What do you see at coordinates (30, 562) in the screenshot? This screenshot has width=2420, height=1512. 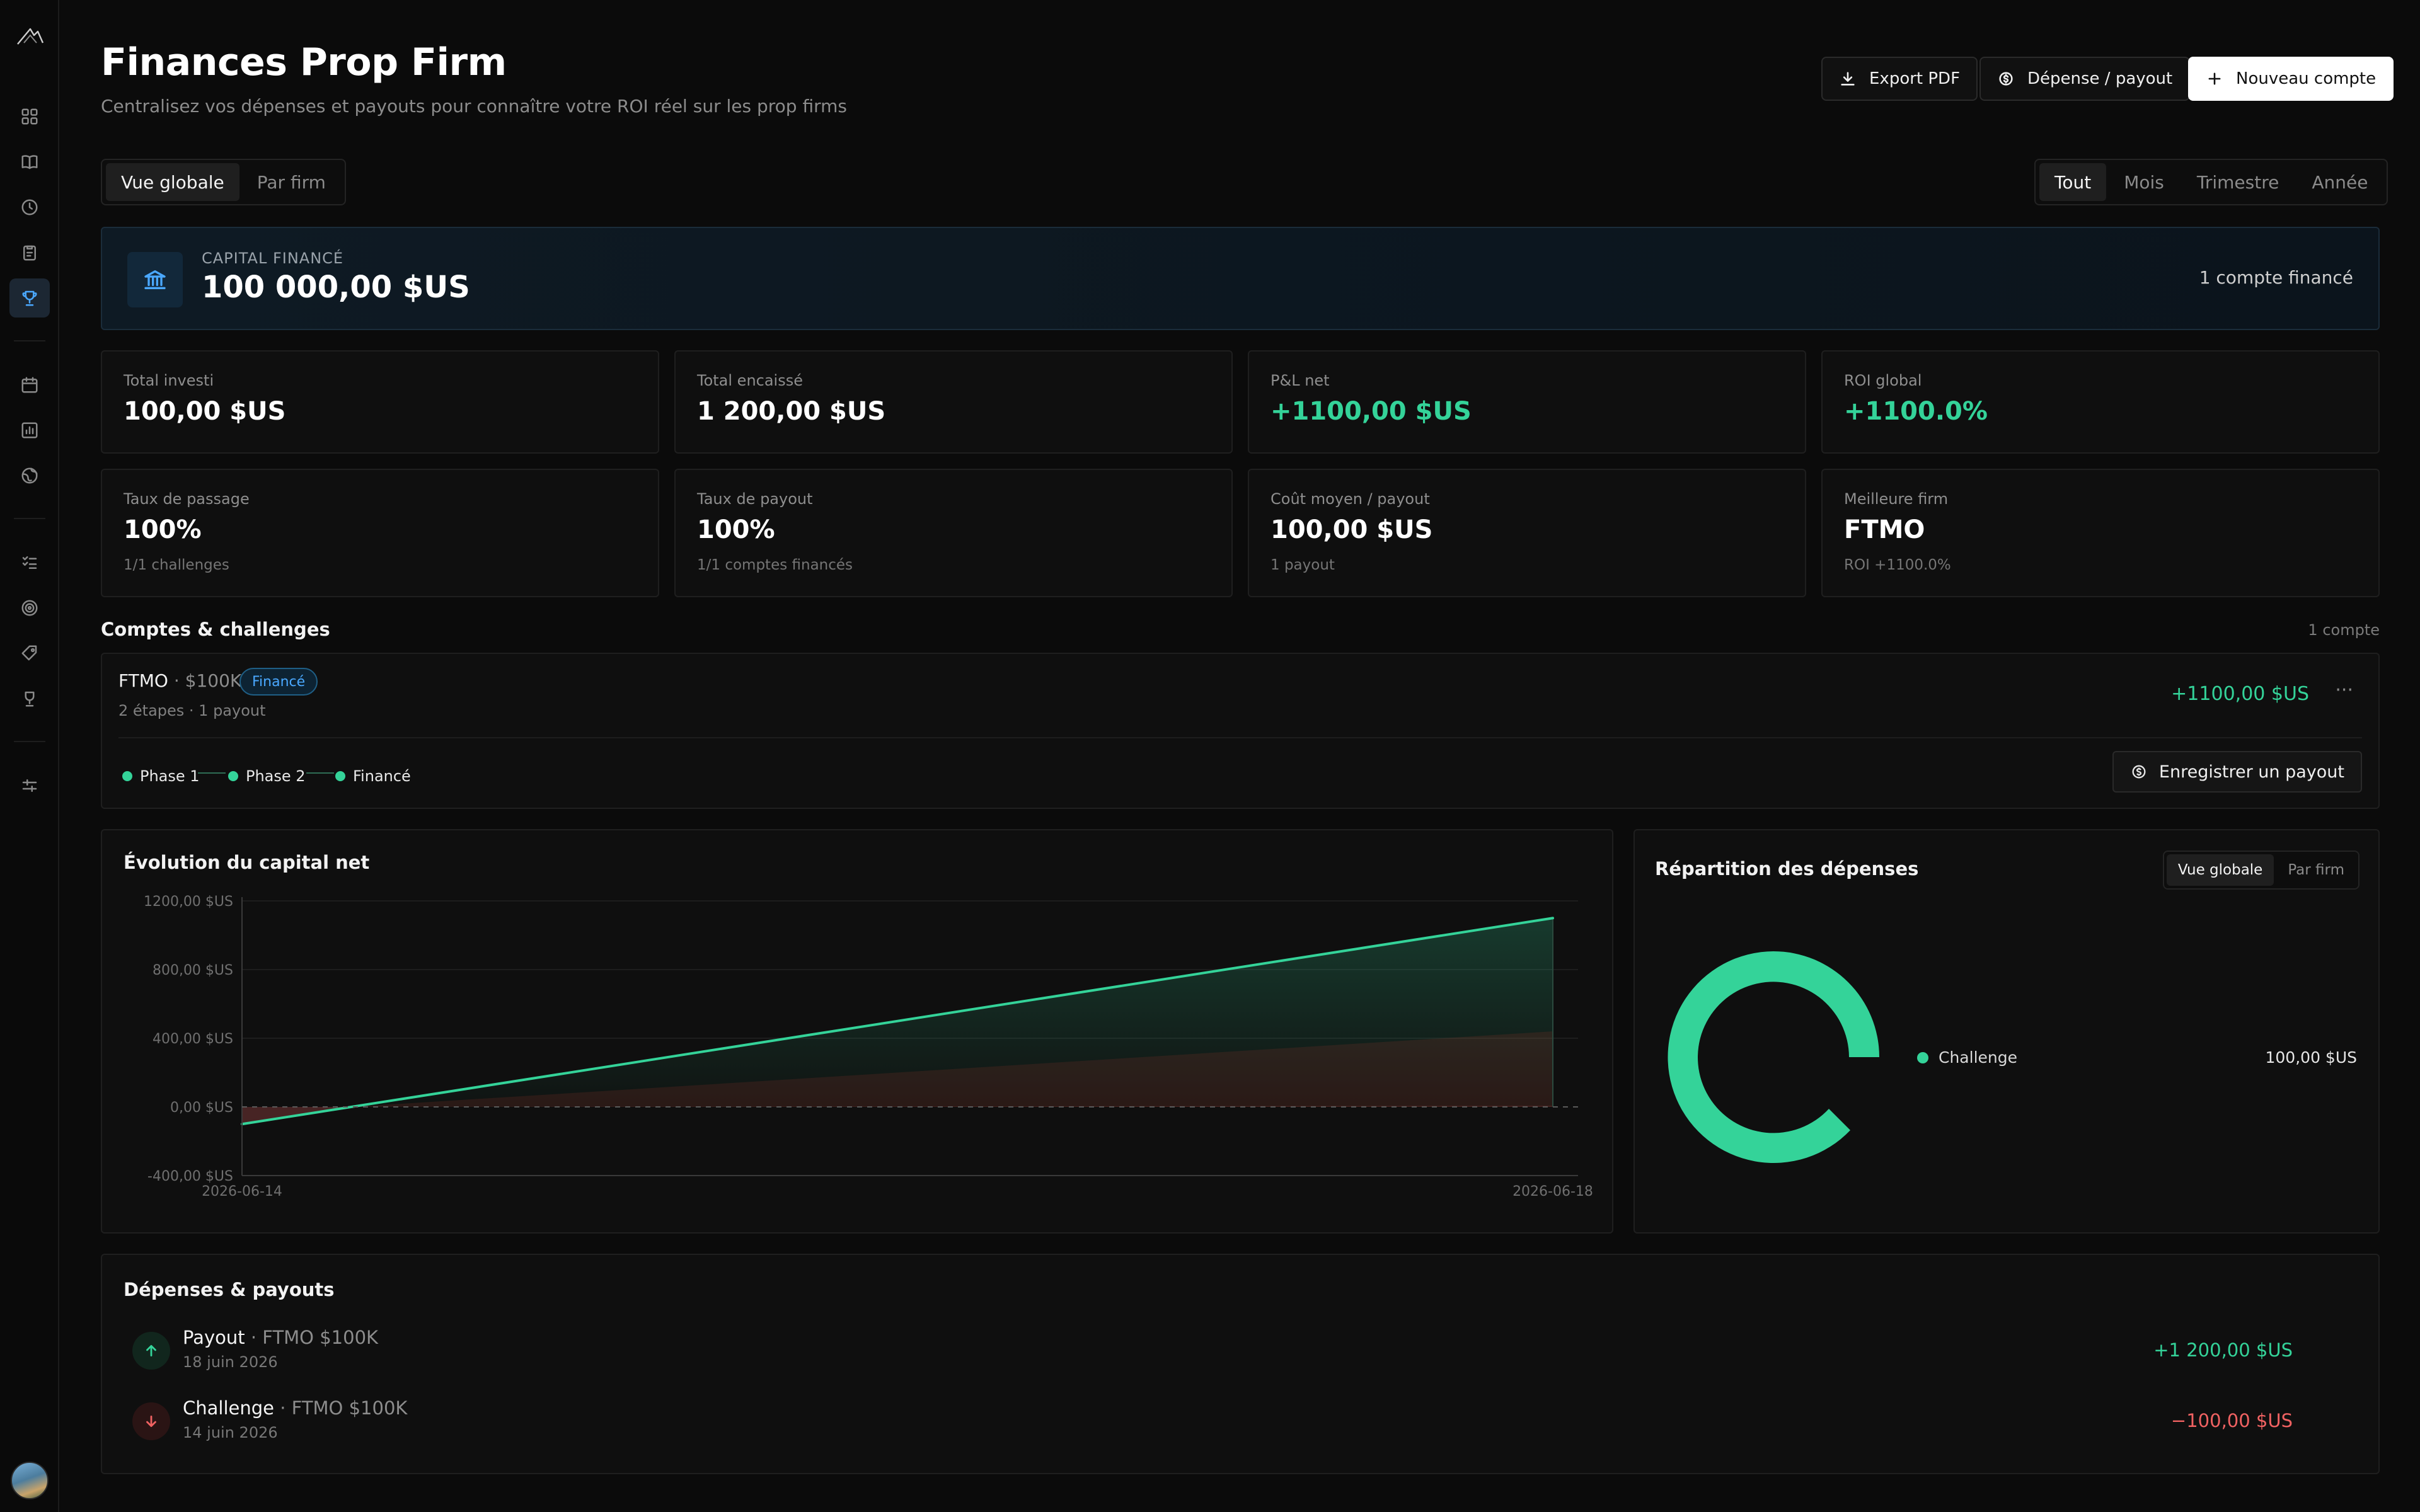 I see `sidebar-item-checklist` at bounding box center [30, 562].